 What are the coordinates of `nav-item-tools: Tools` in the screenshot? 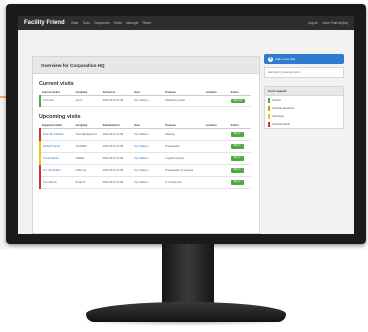 It's located at (85, 23).